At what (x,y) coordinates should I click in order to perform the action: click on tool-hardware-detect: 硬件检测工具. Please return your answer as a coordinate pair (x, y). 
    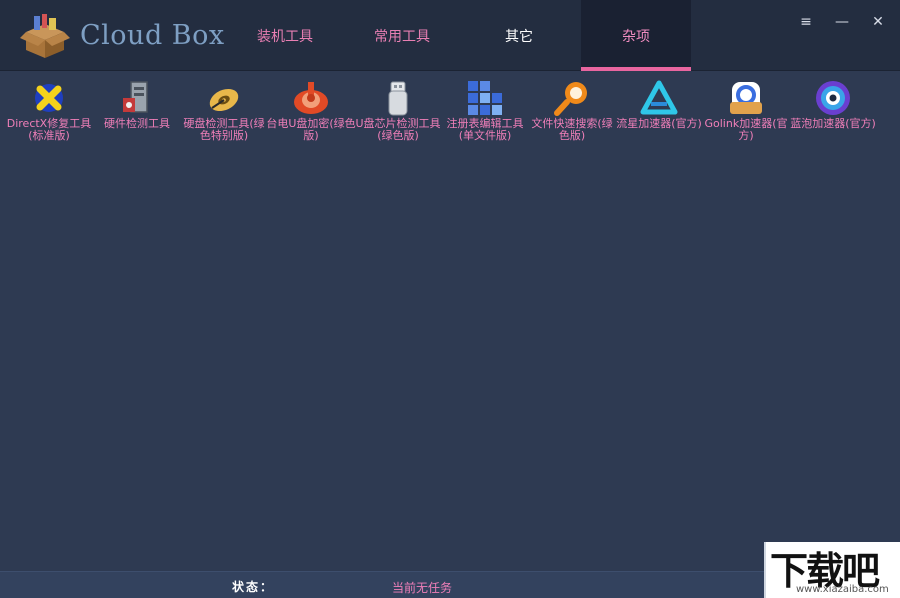
    Looking at the image, I should click on (137, 115).